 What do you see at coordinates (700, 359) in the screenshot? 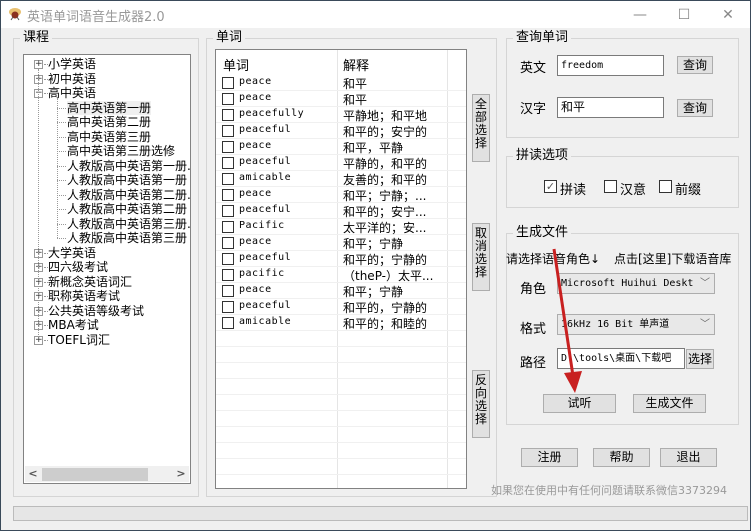
I see `browse-button: 选择` at bounding box center [700, 359].